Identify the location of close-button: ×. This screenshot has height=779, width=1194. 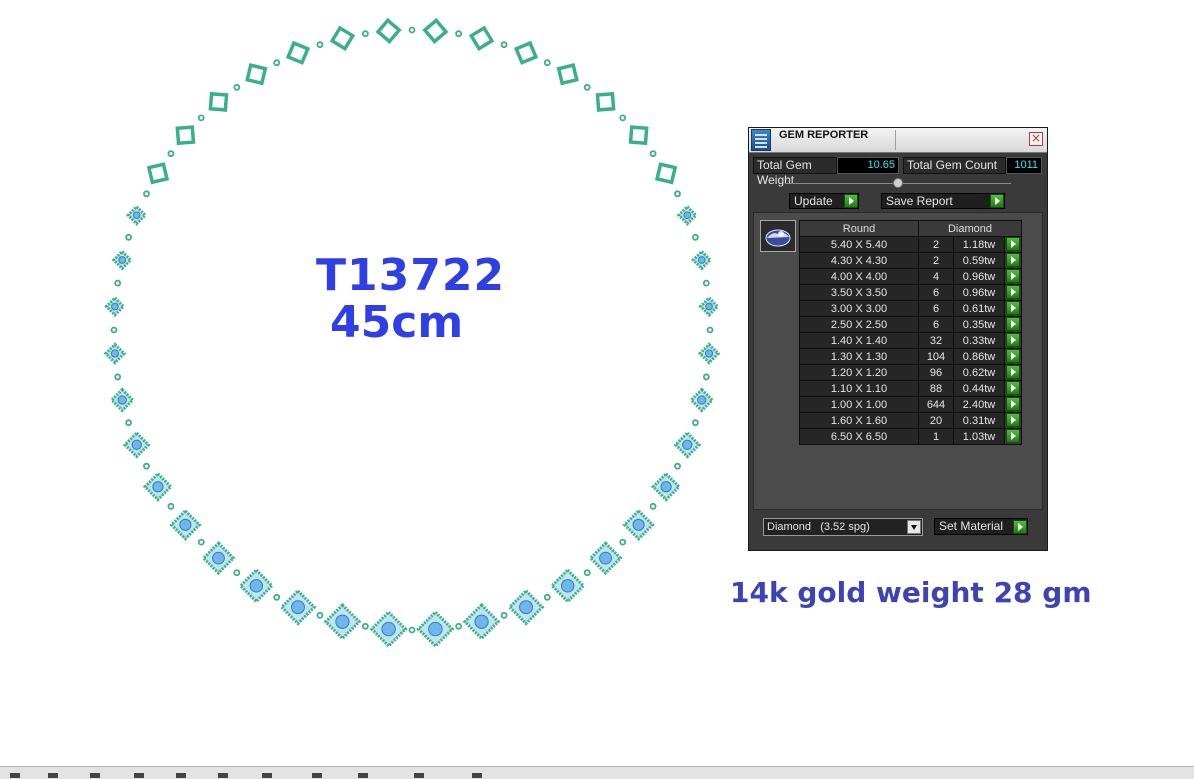
(1036, 139).